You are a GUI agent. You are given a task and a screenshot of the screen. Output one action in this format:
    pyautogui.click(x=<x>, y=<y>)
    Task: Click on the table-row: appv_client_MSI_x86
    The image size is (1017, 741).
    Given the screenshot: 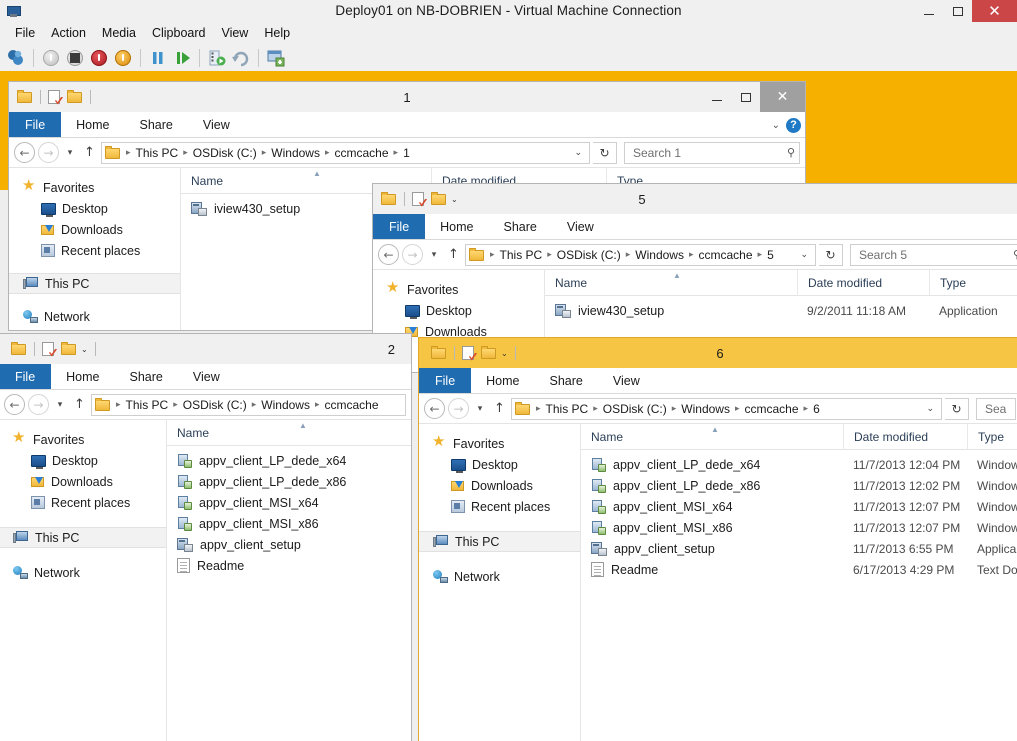 What is the action you would take?
    pyautogui.click(x=289, y=523)
    